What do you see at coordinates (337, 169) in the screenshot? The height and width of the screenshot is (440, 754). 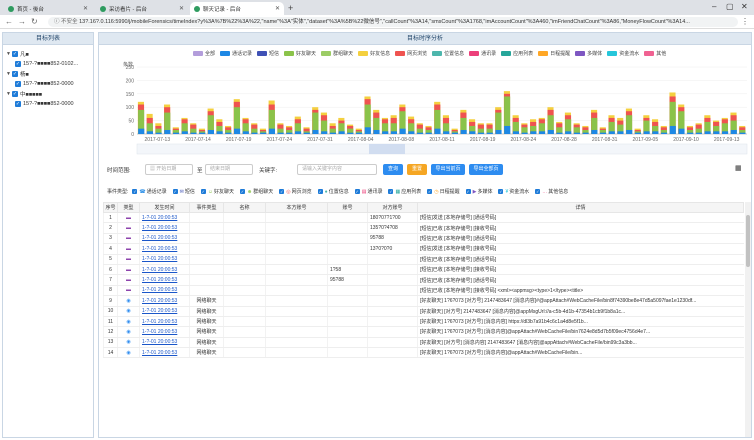 I see `keyword-input: 请输入关键字内容` at bounding box center [337, 169].